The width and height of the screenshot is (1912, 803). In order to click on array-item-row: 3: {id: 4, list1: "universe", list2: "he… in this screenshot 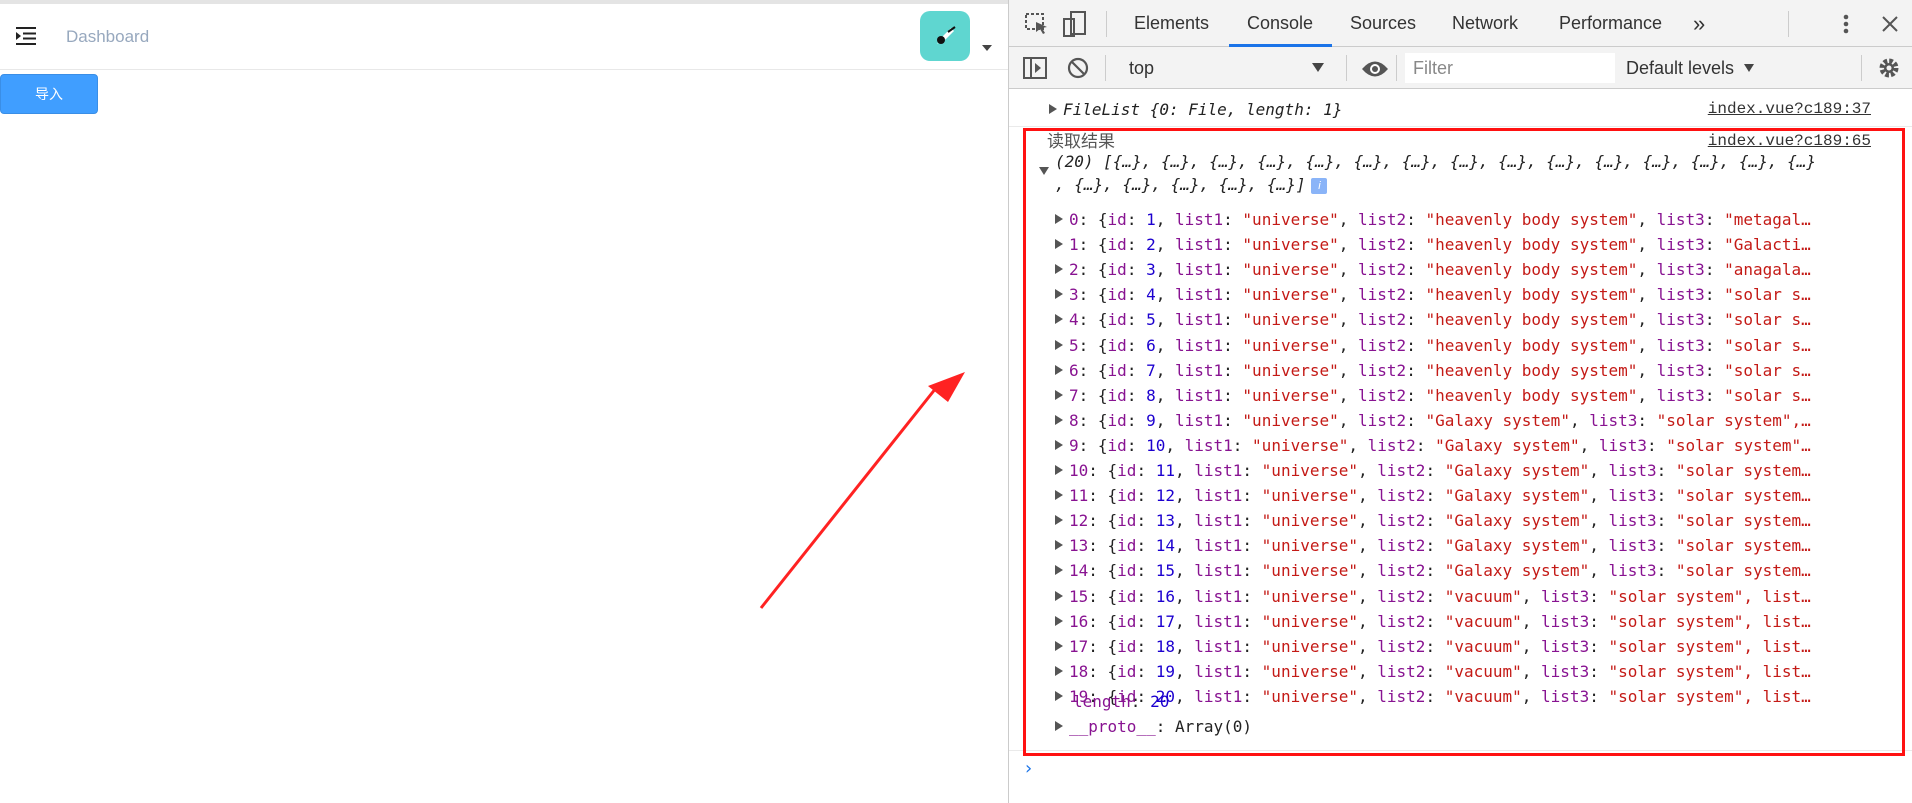, I will do `click(1464, 294)`.